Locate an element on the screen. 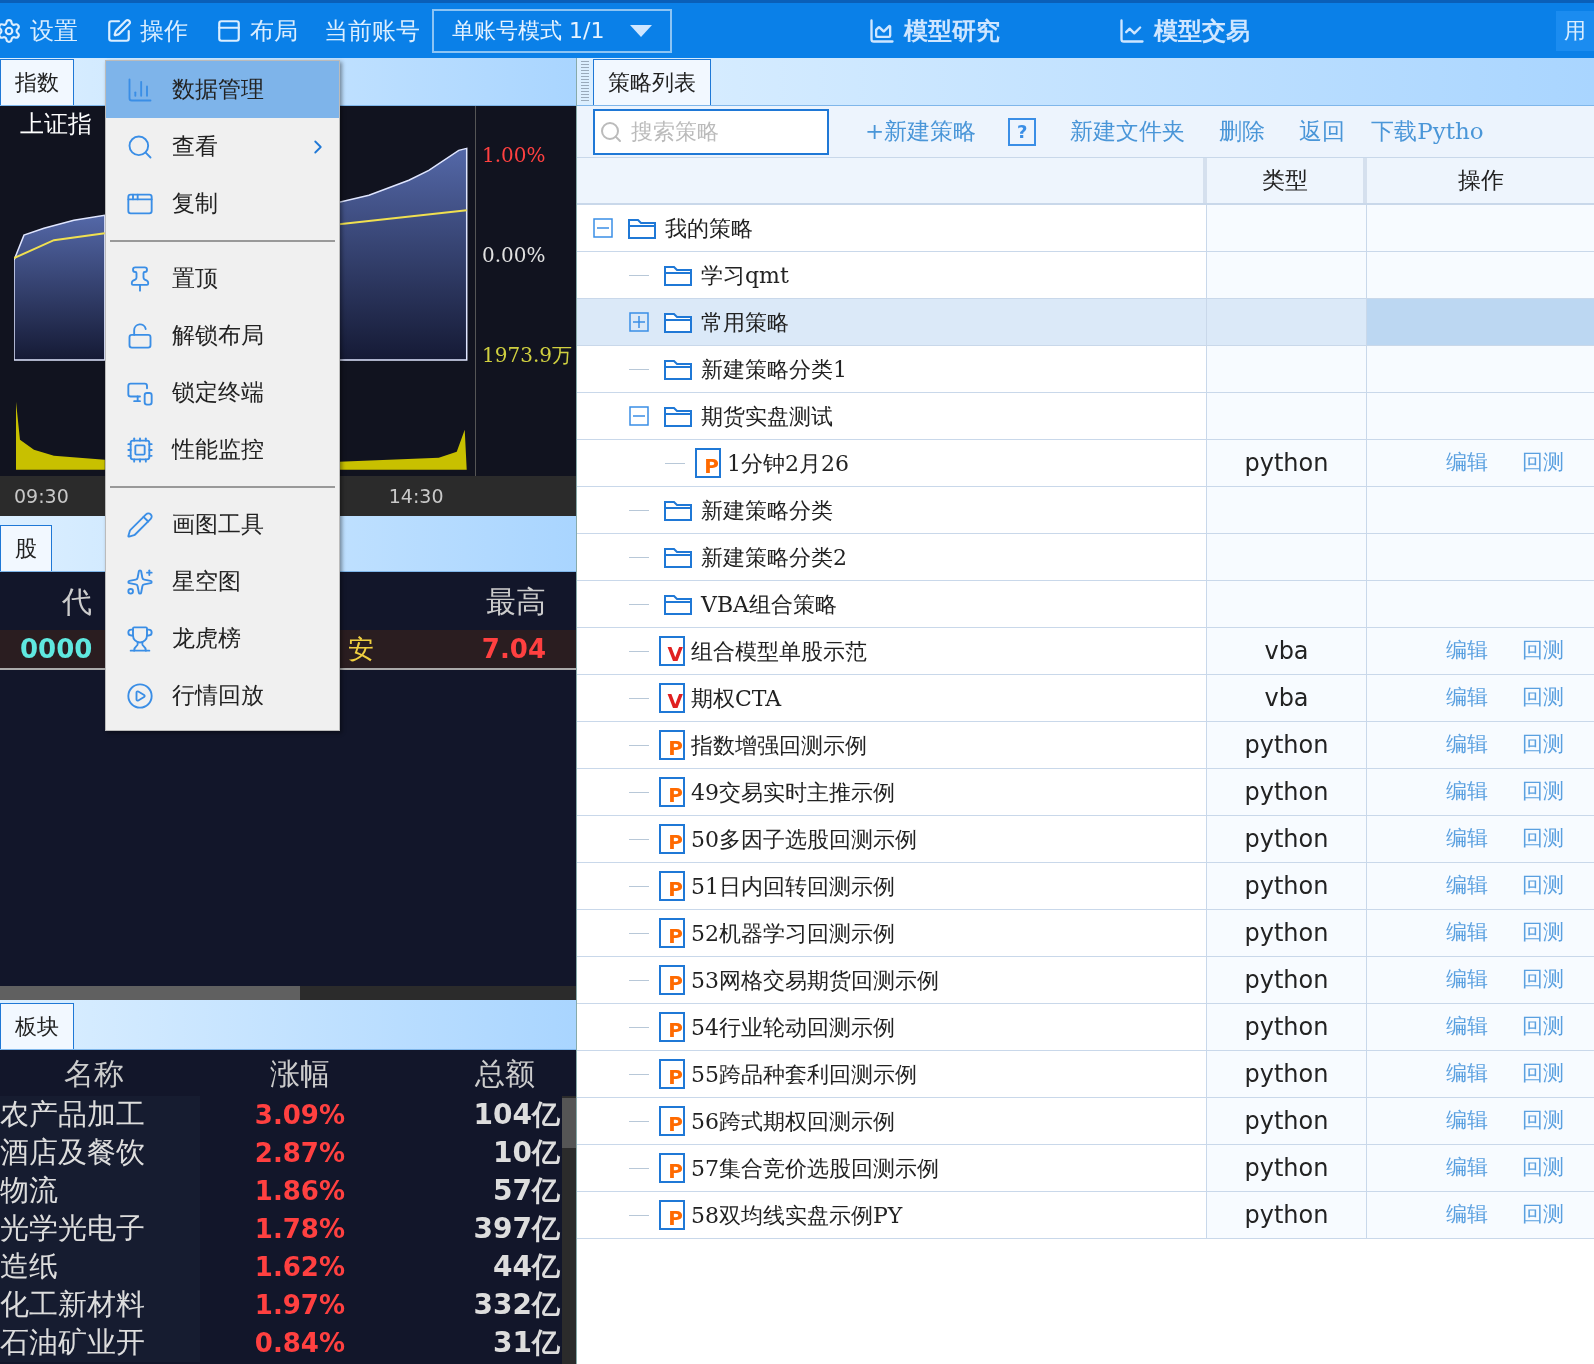  sector-name-cell: 化工新材料 is located at coordinates (100, 1305).